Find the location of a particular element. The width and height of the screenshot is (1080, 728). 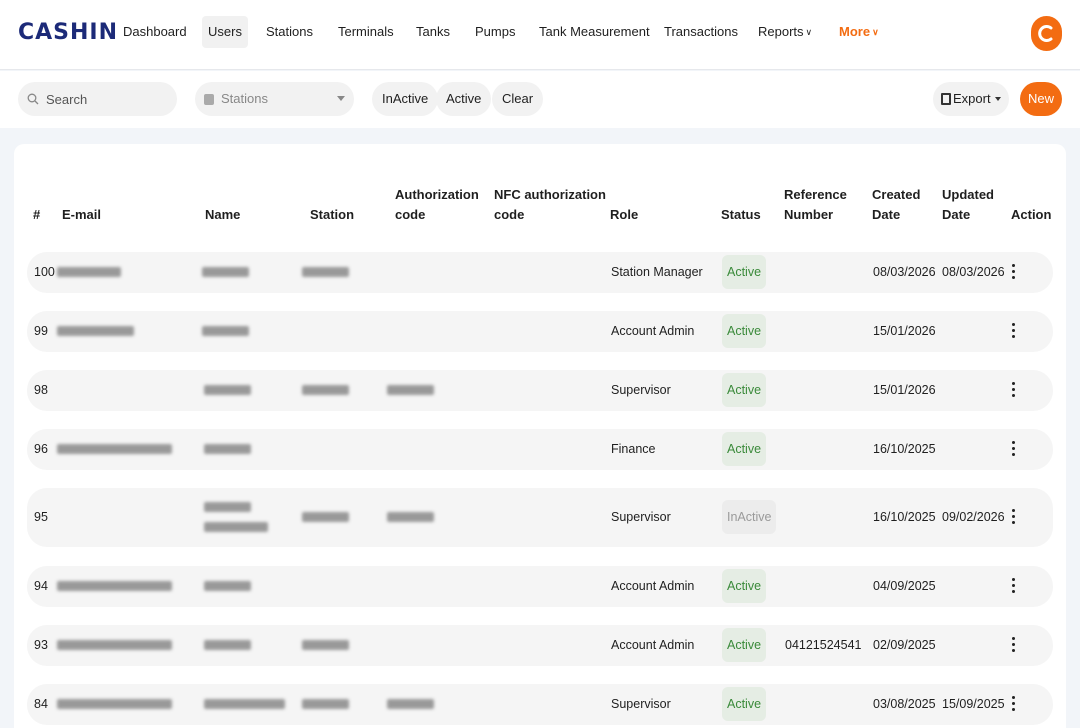

user-avatar is located at coordinates (1046, 33).